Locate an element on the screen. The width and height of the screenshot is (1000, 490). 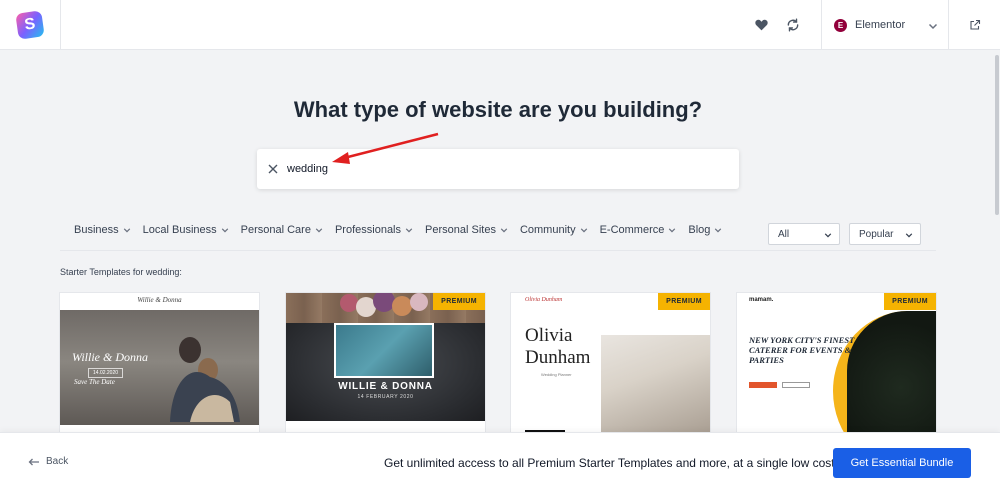
page-title: What type of website are you building? is located at coordinates (498, 109).